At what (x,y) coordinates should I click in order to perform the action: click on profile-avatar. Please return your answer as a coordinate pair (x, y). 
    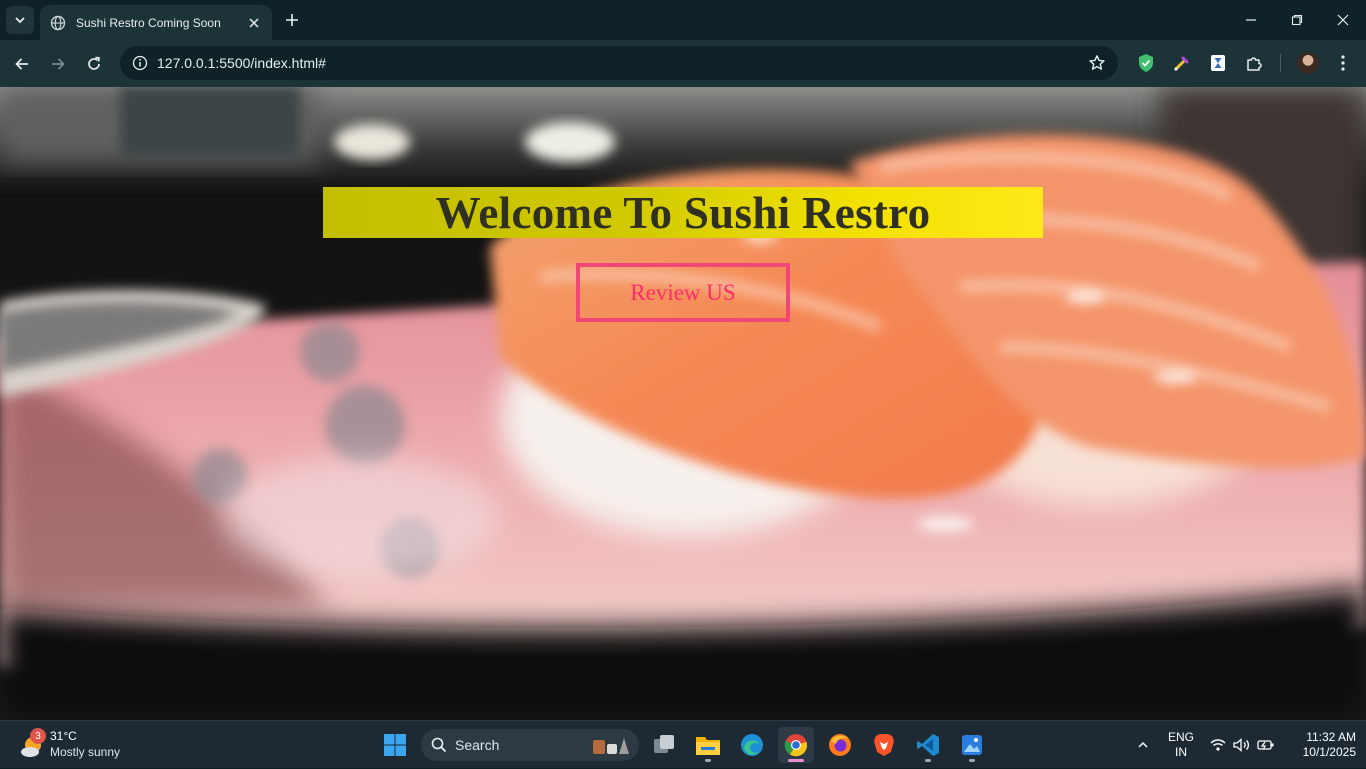
    Looking at the image, I should click on (1308, 63).